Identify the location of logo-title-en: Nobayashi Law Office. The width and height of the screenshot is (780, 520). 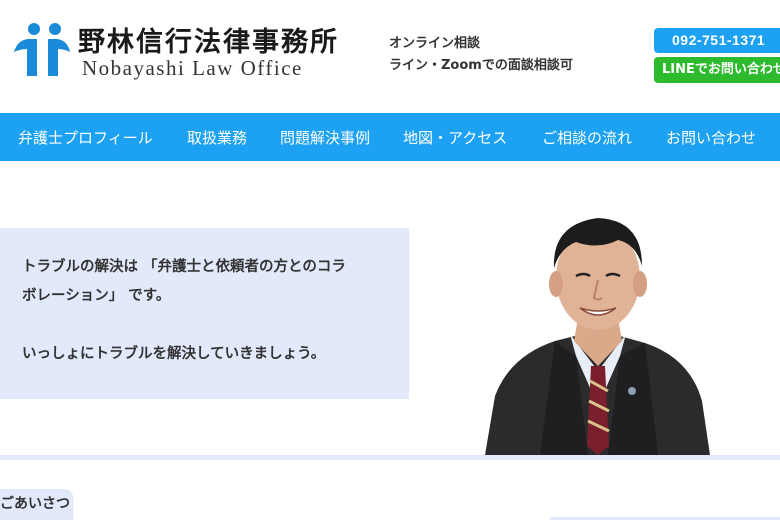
(192, 68).